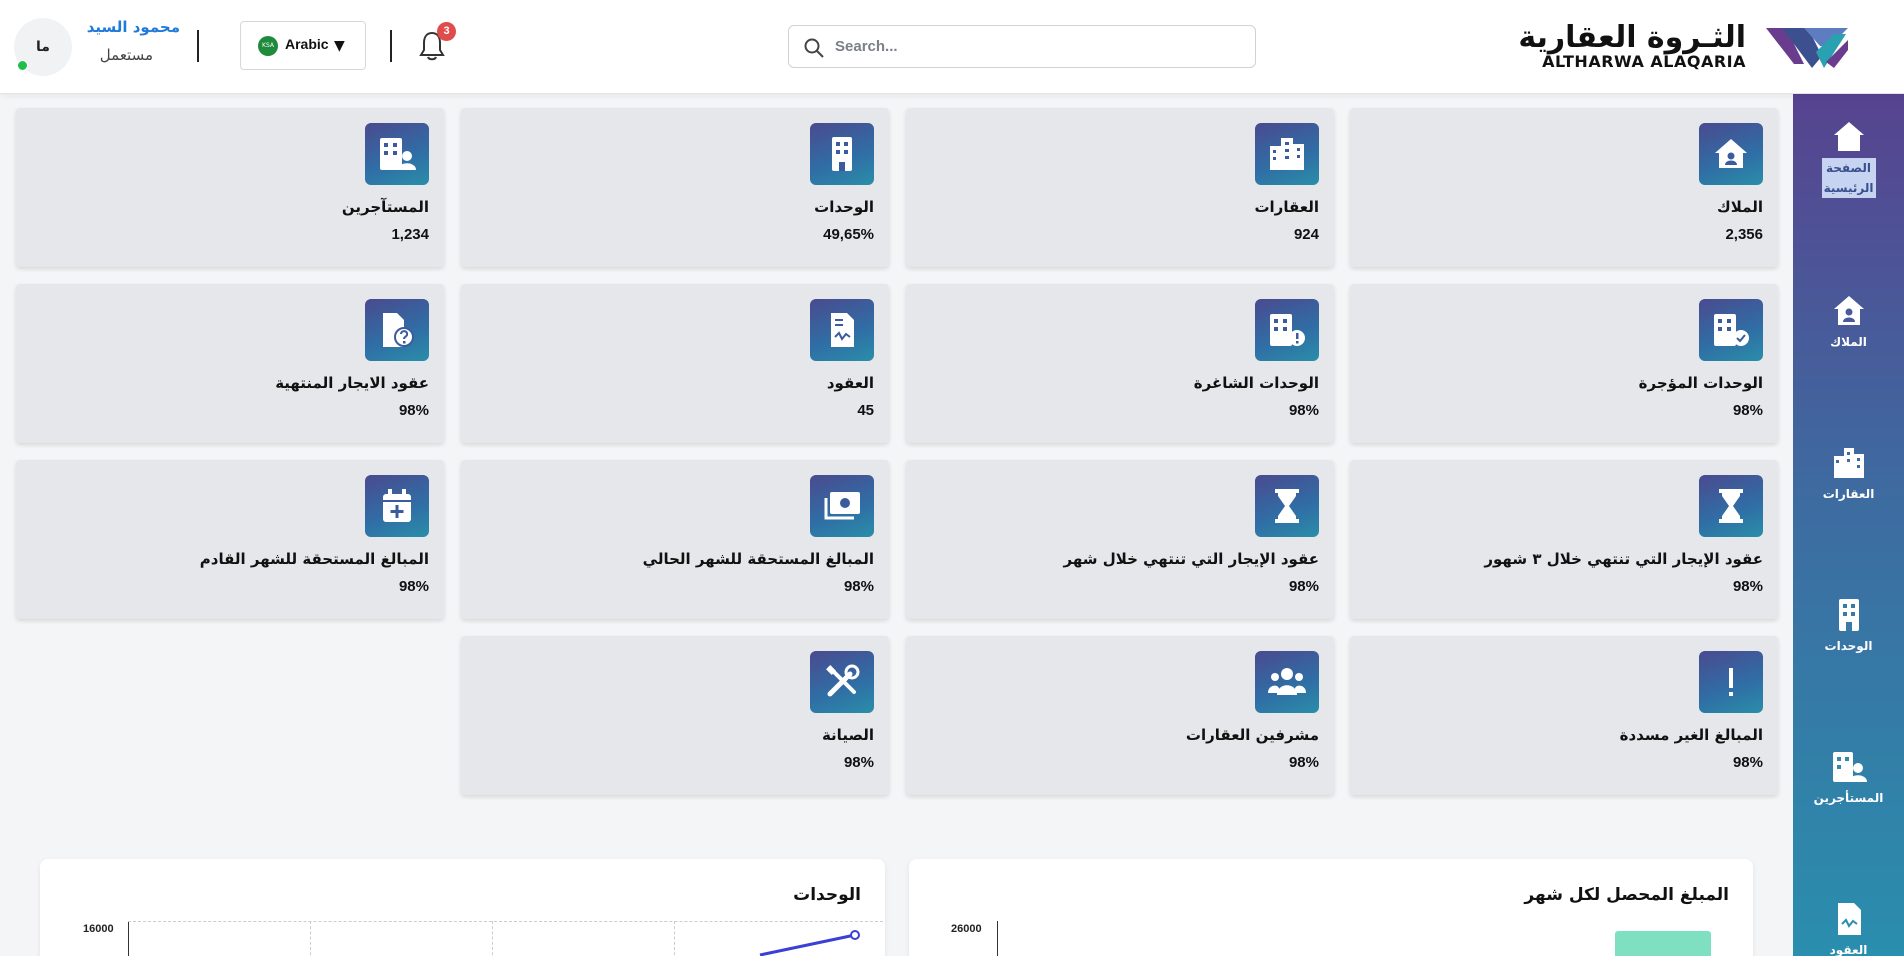 The height and width of the screenshot is (956, 1904). What do you see at coordinates (807, 944) in the screenshot?
I see `chart-line-segment` at bounding box center [807, 944].